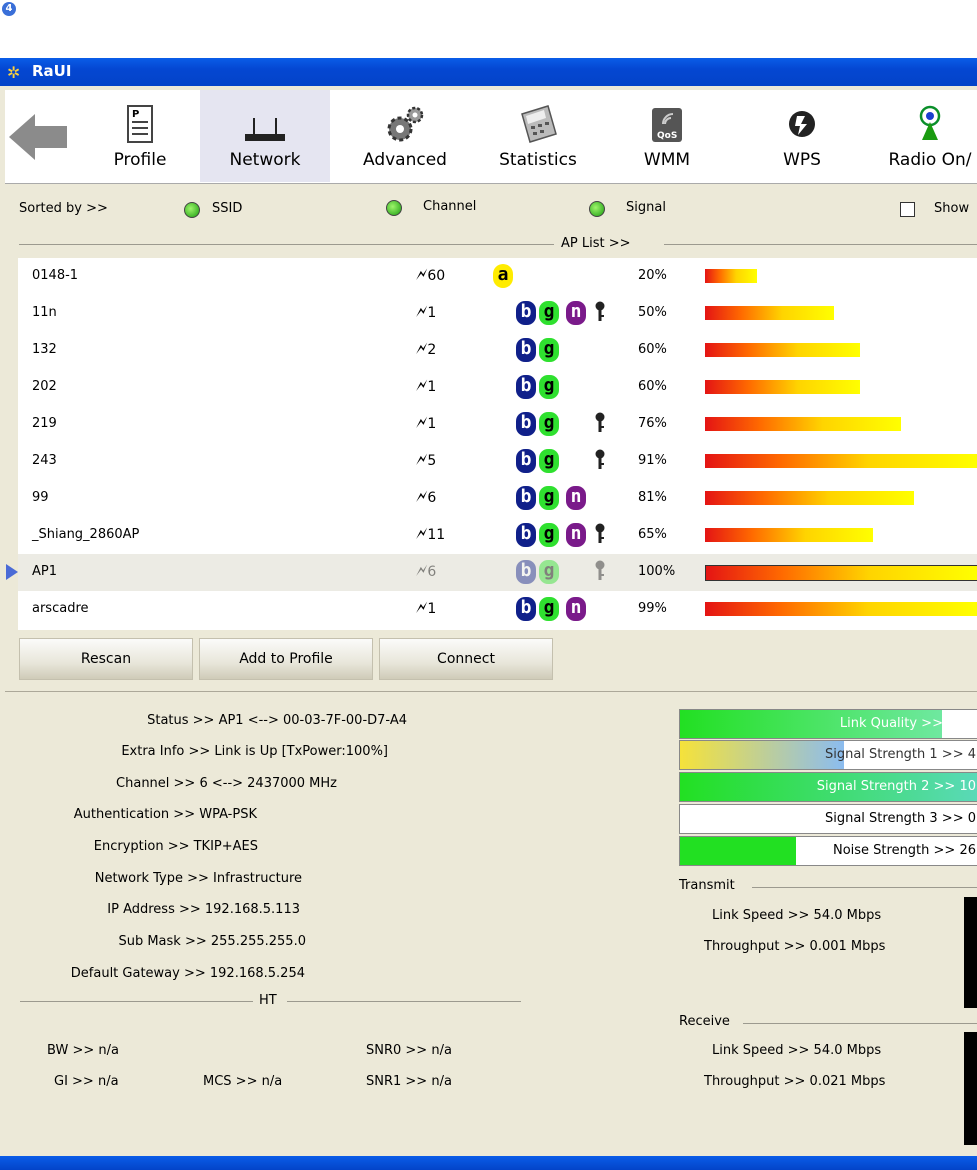  Describe the element at coordinates (707, 885) in the screenshot. I see `transmit-title: Transmit` at that location.